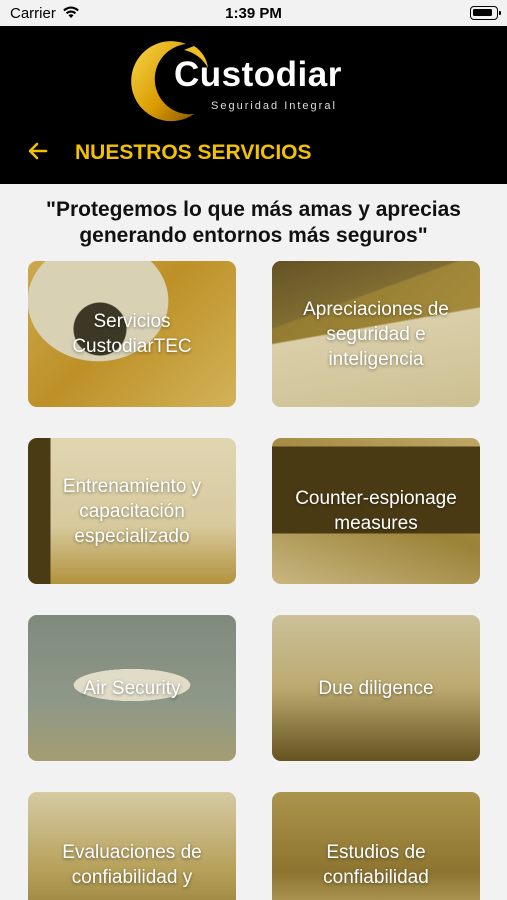 The image size is (507, 900). I want to click on service-card-custodiartec: Servicios CustodiarTEC, so click(132, 334).